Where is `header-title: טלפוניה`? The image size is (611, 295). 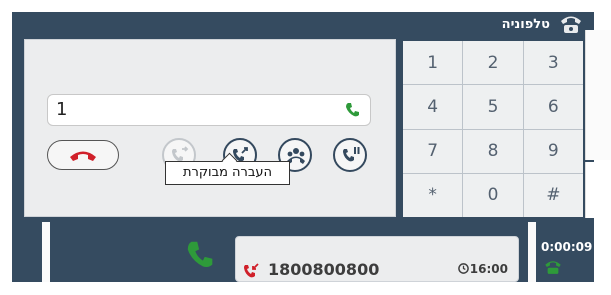
header-title: טלפוניה is located at coordinates (525, 24).